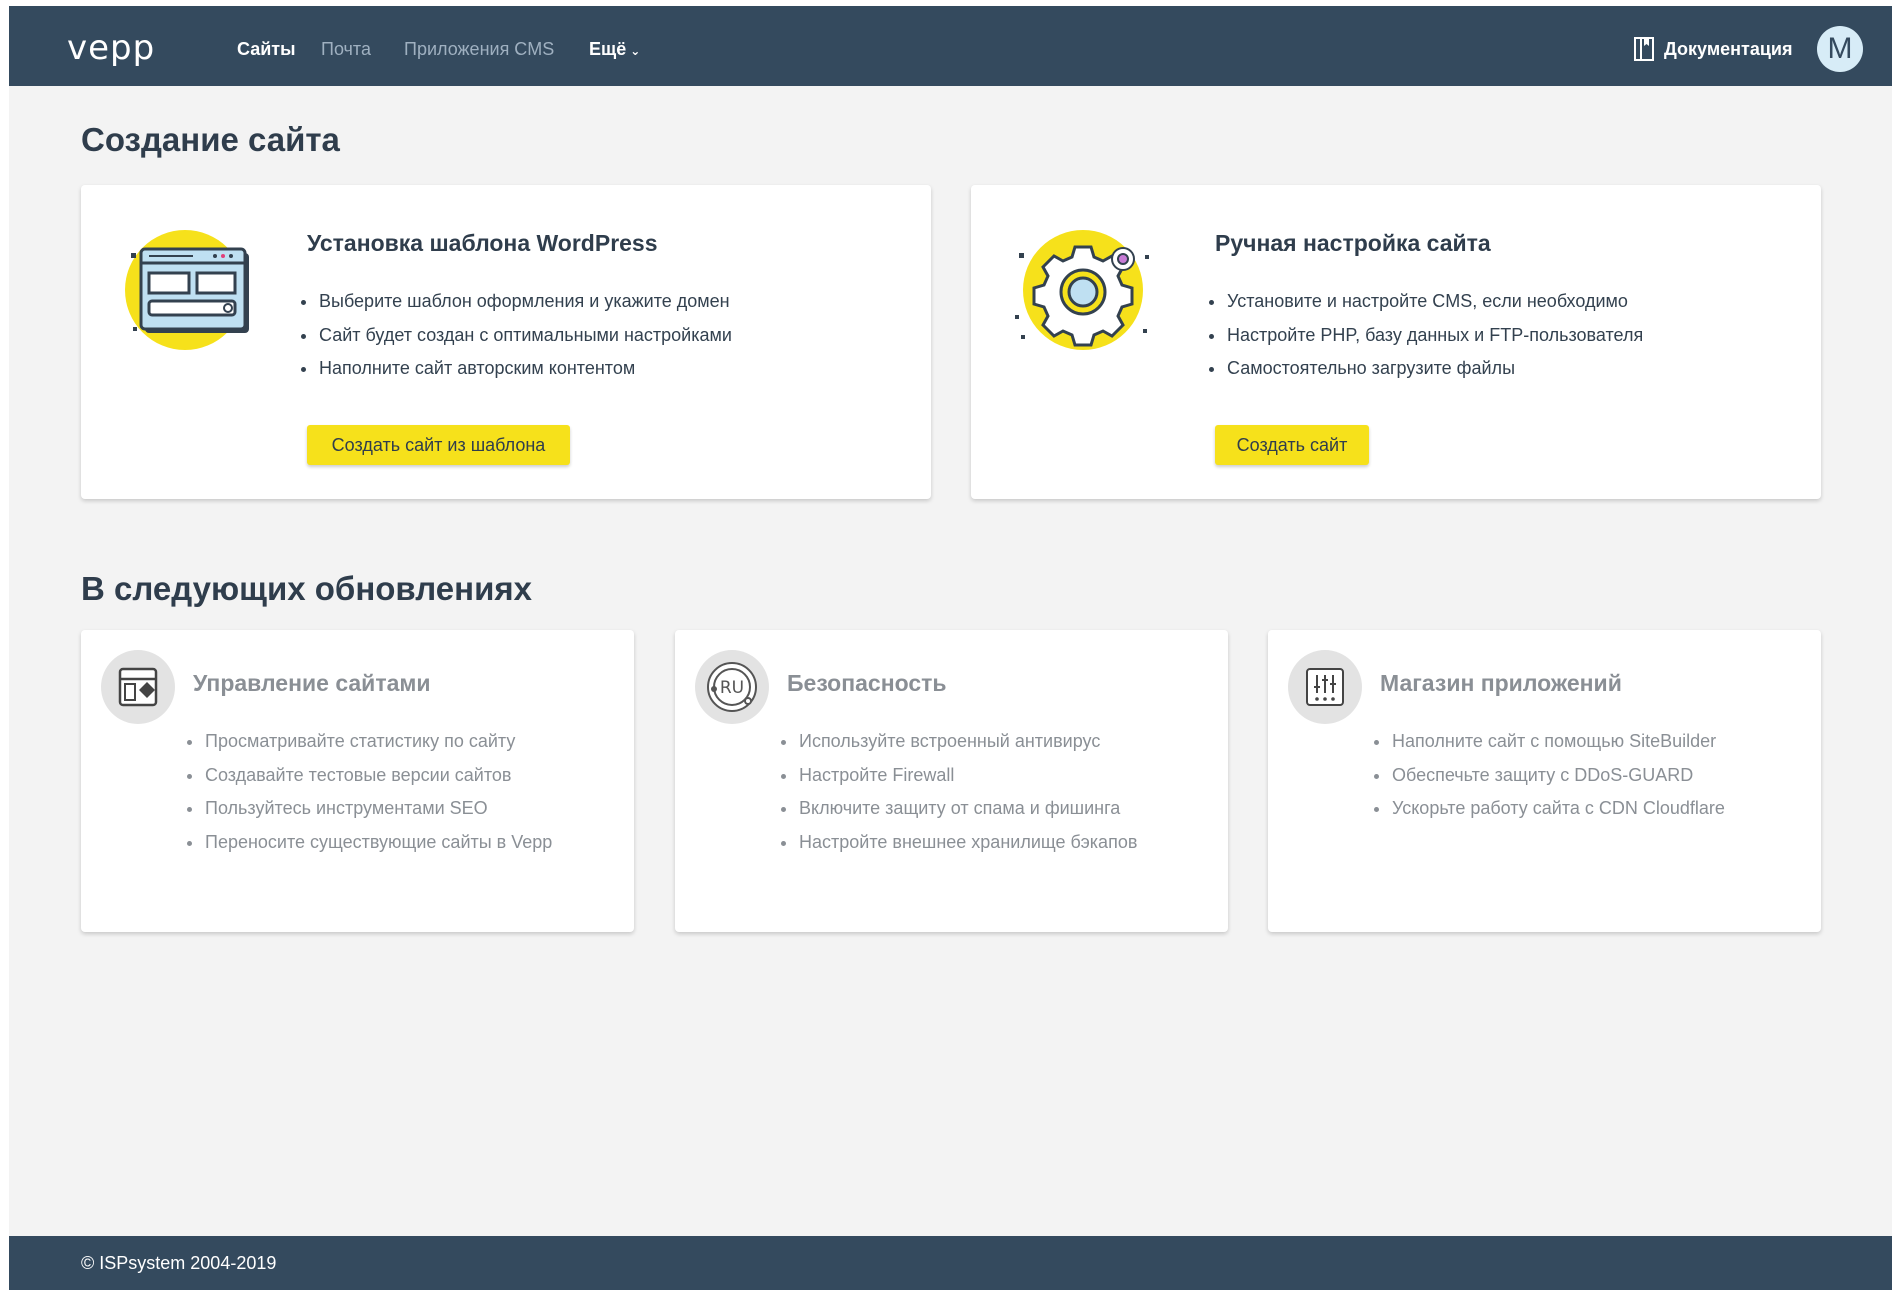 This screenshot has width=1892, height=1290. I want to click on svg-text: RU, so click(732, 688).